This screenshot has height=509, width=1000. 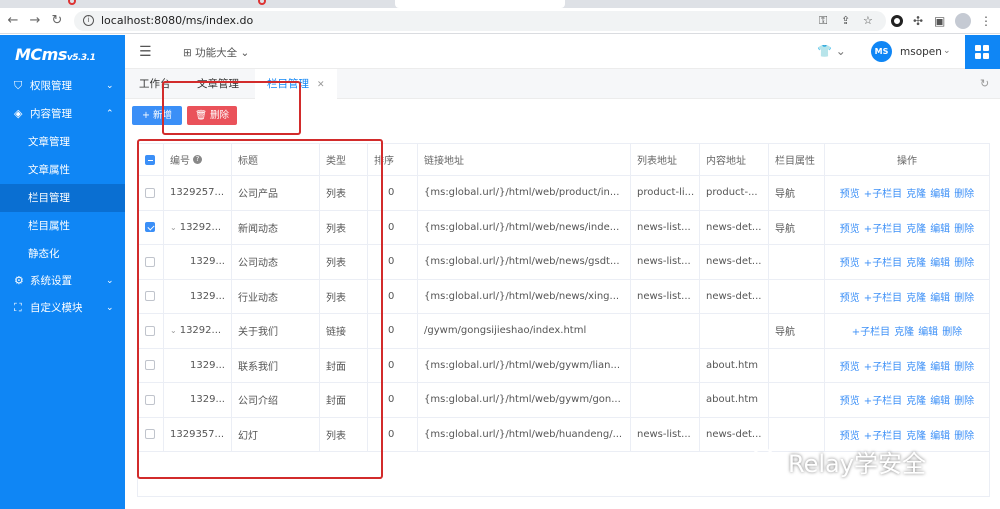 What do you see at coordinates (62, 86) in the screenshot?
I see `sidebar-item-permissions: ⛉ 权限管理 ⌄` at bounding box center [62, 86].